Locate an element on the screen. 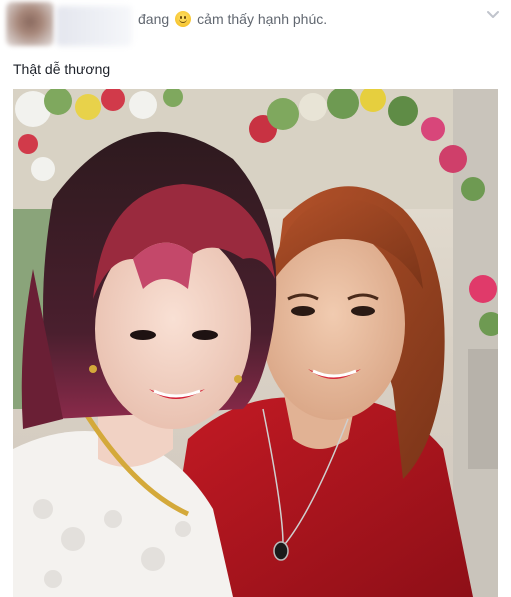 Image resolution: width=511 pixels, height=597 pixels. post-options-button is located at coordinates (493, 15).